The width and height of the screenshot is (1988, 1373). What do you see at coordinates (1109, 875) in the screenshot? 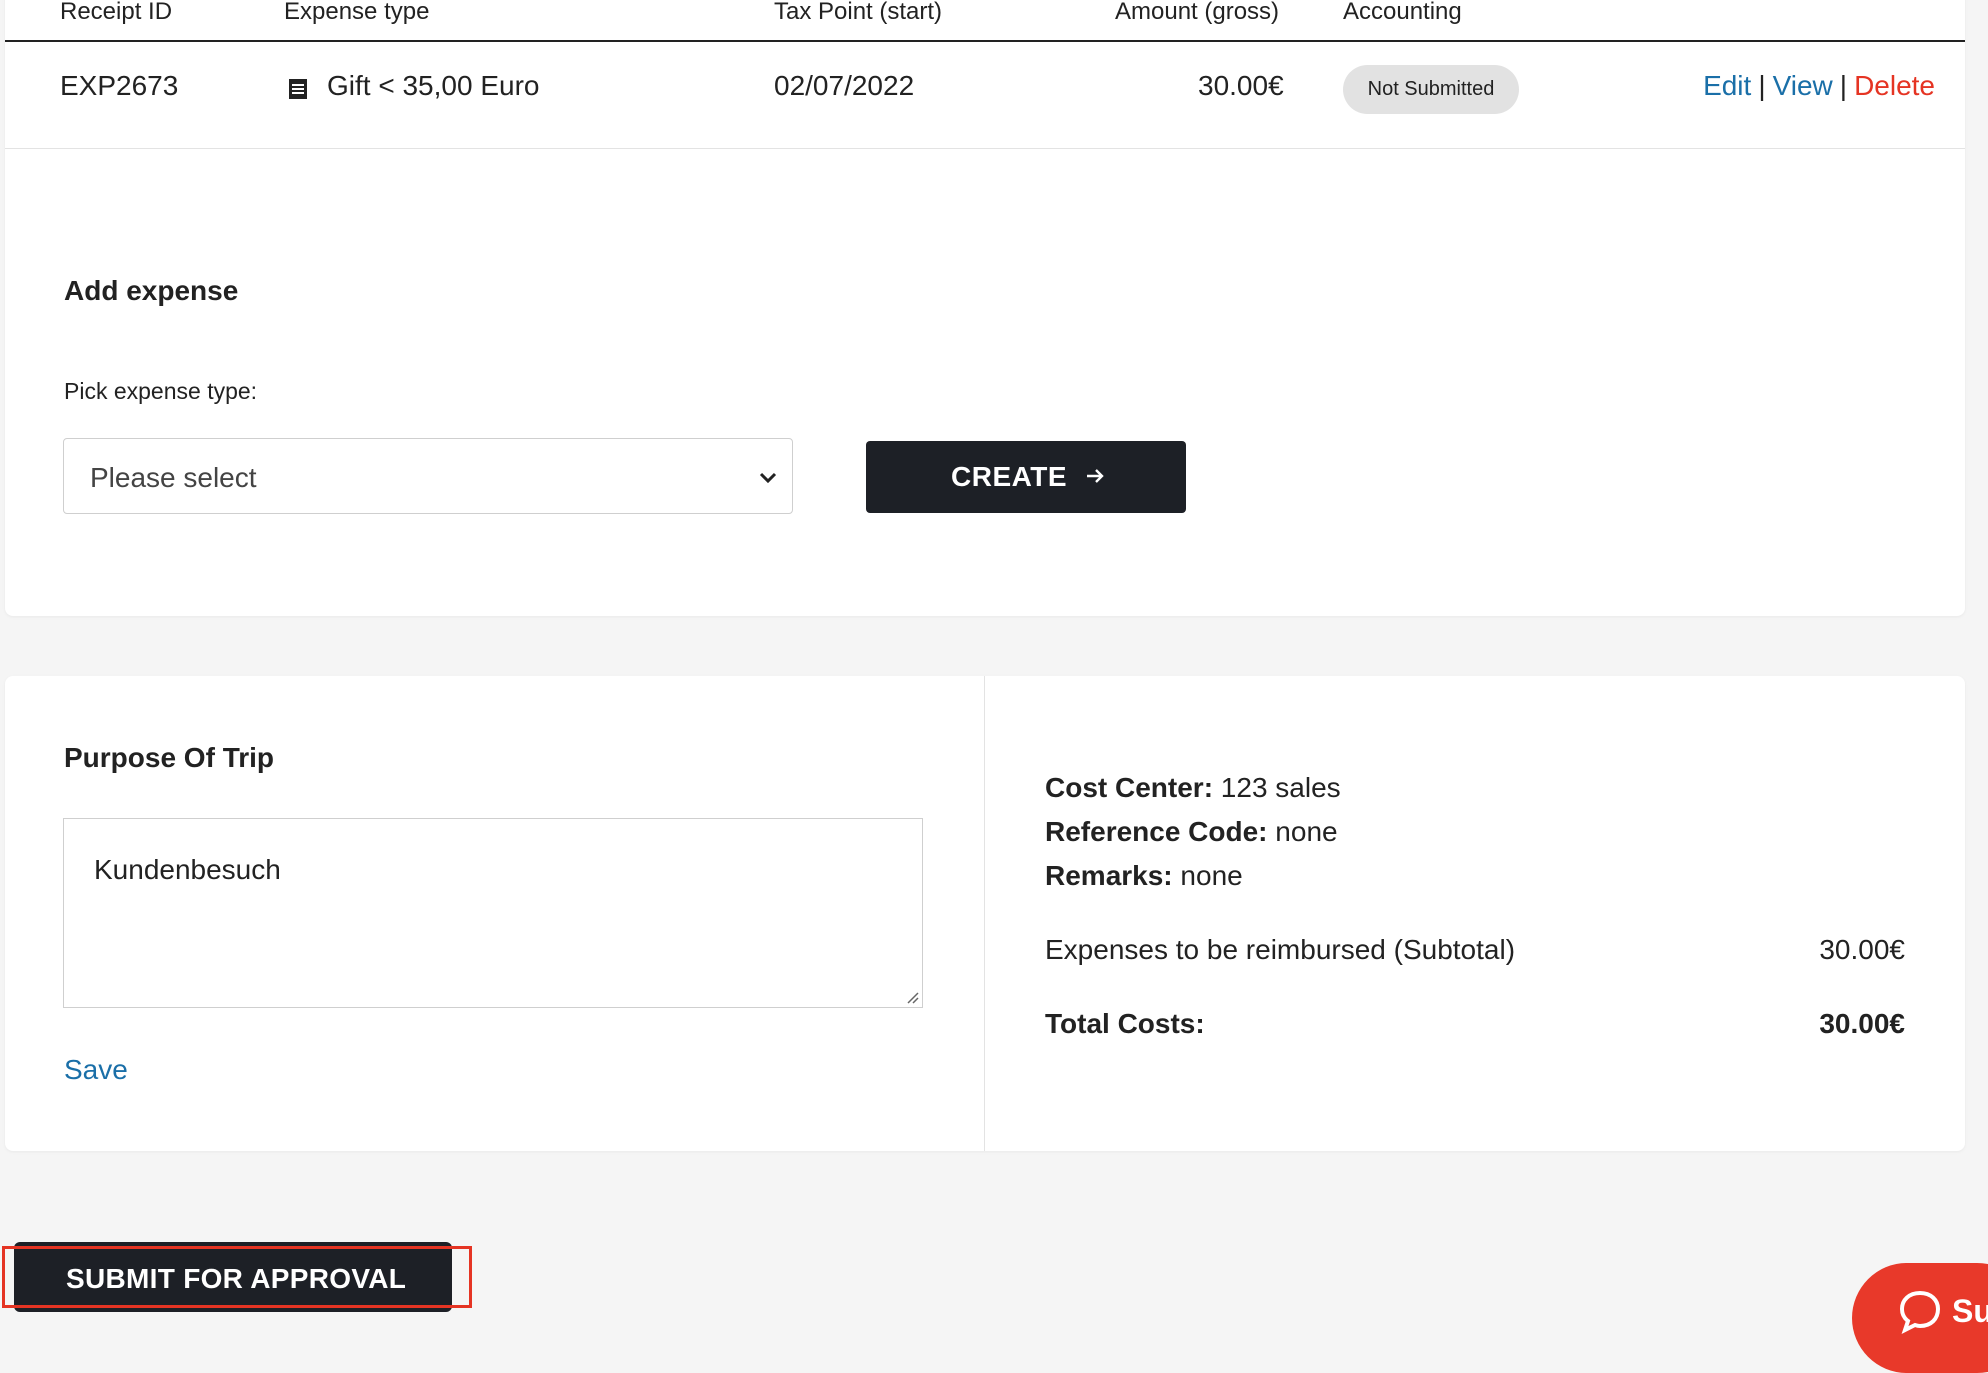
I see `remarks-label: Remarks:` at bounding box center [1109, 875].